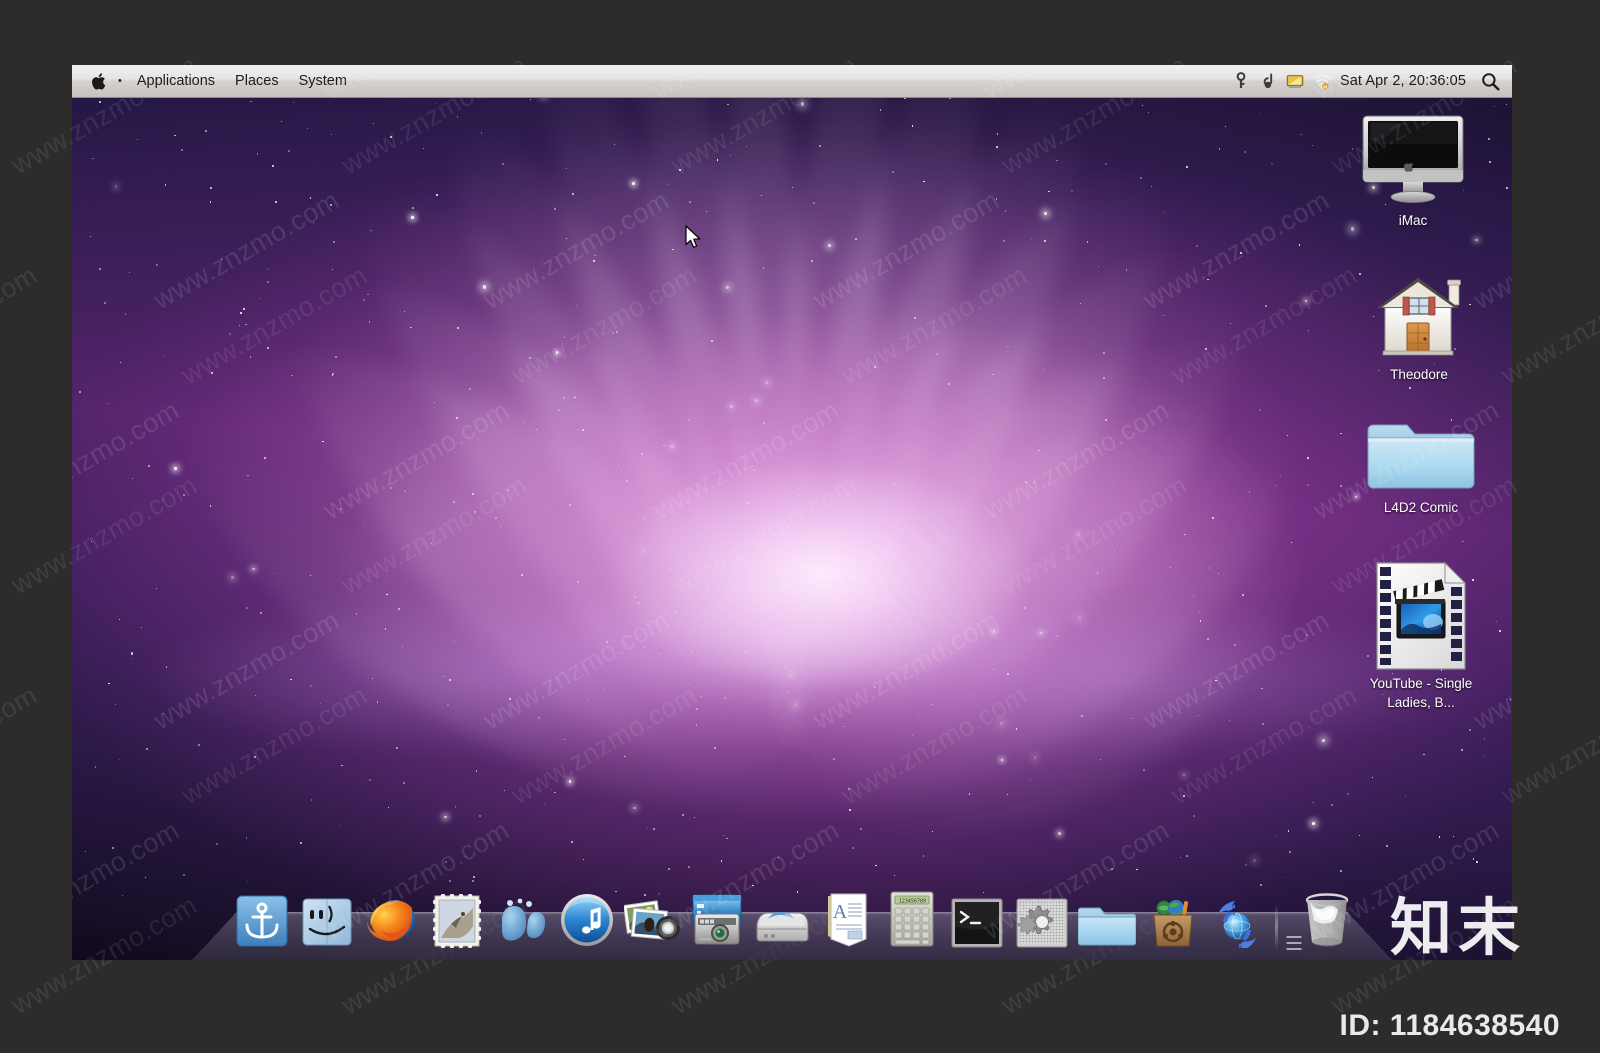  What do you see at coordinates (1413, 220) in the screenshot?
I see `desktop-icon-label: iMac` at bounding box center [1413, 220].